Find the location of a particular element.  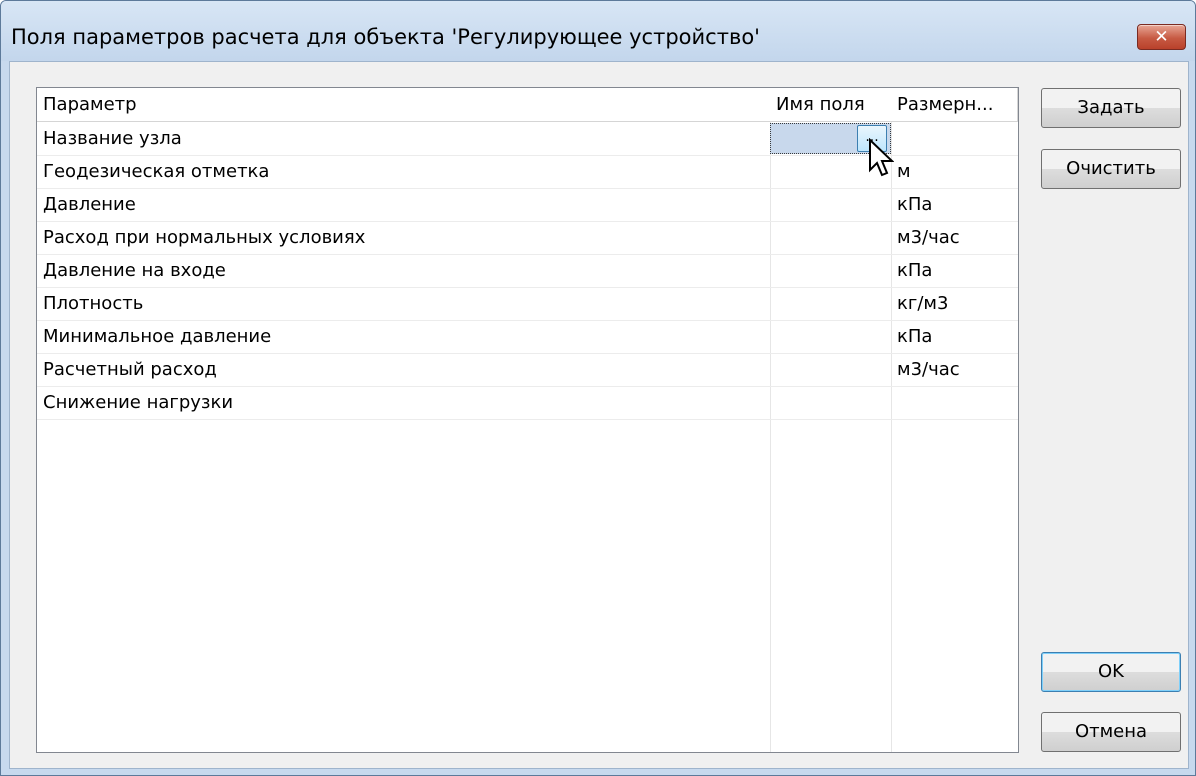

mouse-pointer-icon is located at coordinates (881, 157).